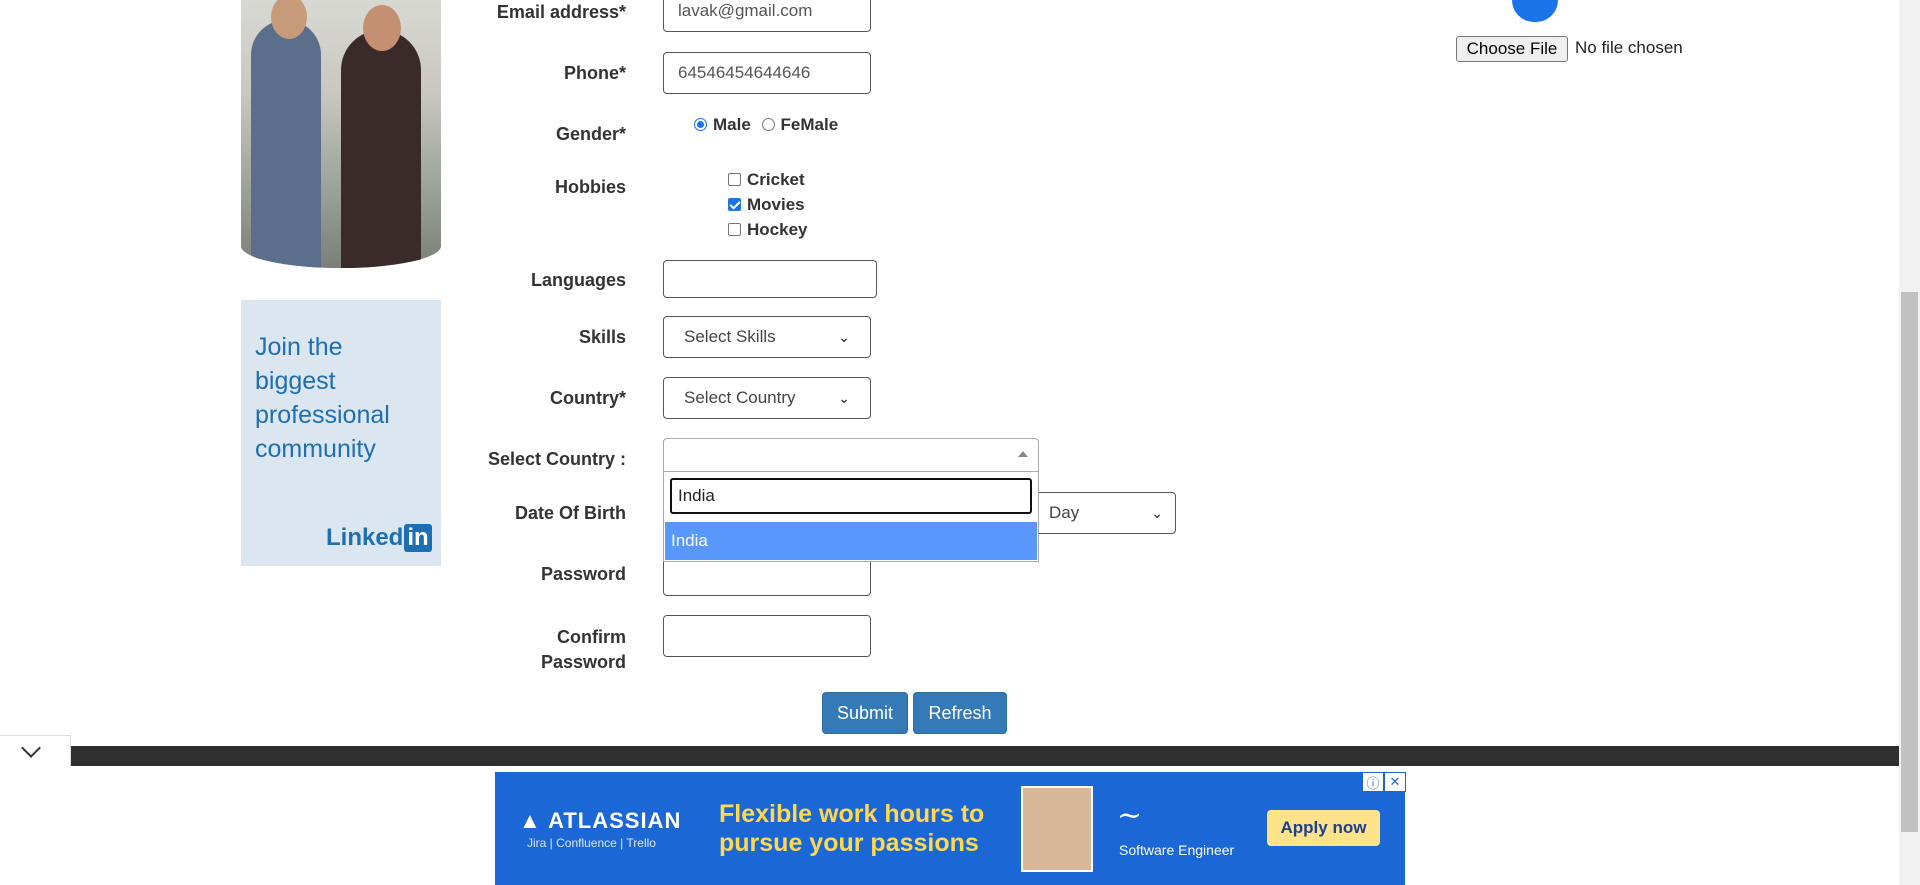 This screenshot has height=885, width=1920. What do you see at coordinates (365, 537) in the screenshot?
I see `linkedin-logo-text: Linked` at bounding box center [365, 537].